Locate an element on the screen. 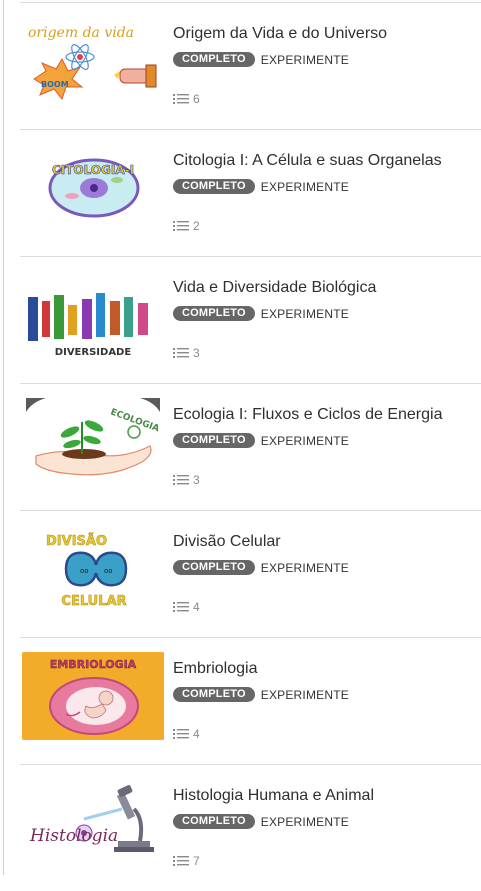  lesson-count: 7 is located at coordinates (186, 861).